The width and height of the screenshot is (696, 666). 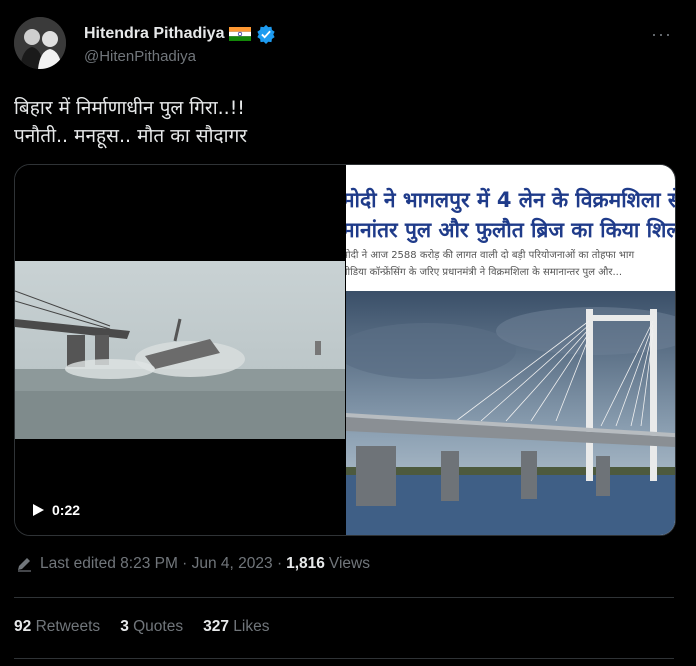 What do you see at coordinates (23, 626) in the screenshot?
I see `retweets-count: 92` at bounding box center [23, 626].